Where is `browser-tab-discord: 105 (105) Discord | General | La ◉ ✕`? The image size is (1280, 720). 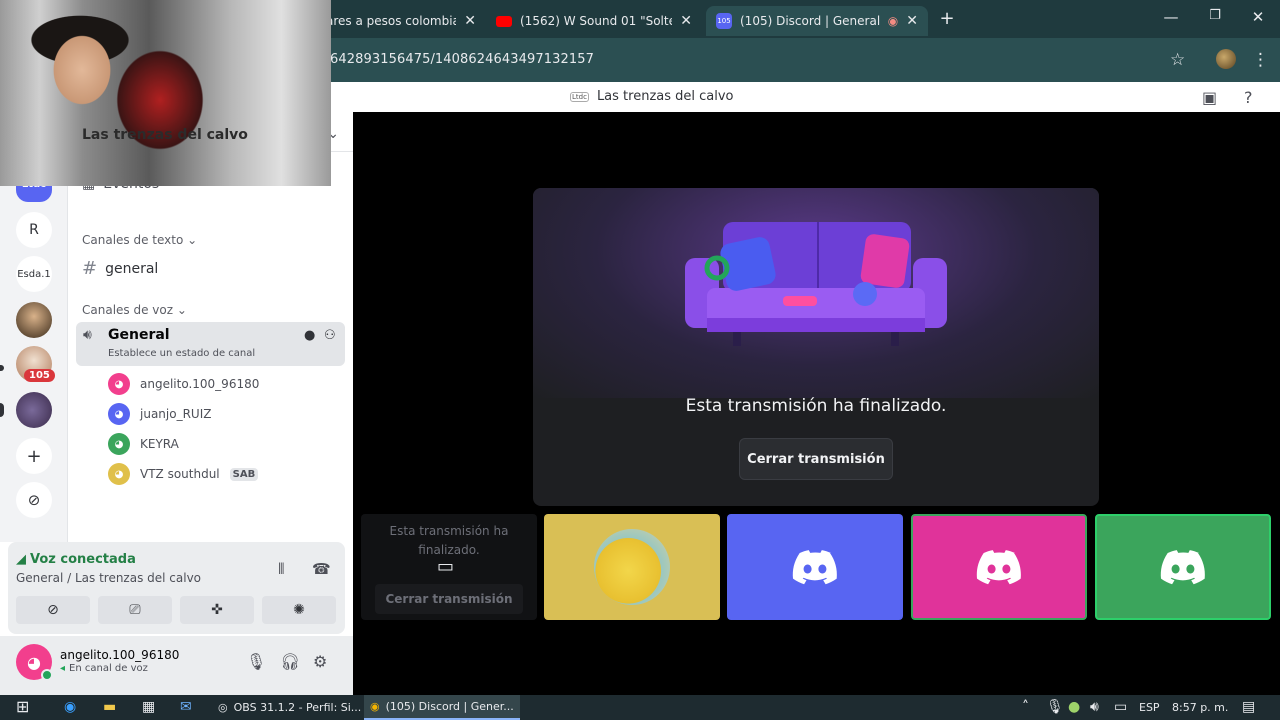
browser-tab-discord: 105 (105) Discord | General | La ◉ ✕ is located at coordinates (817, 21).